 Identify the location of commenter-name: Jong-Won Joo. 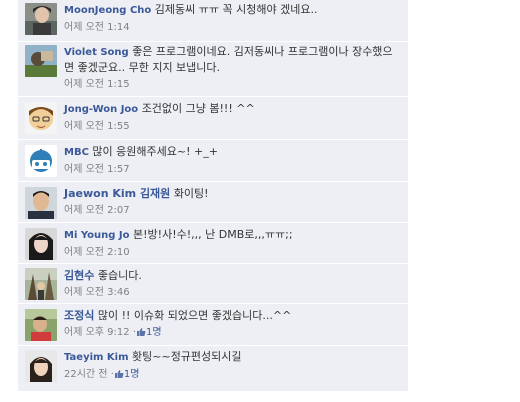
(101, 109).